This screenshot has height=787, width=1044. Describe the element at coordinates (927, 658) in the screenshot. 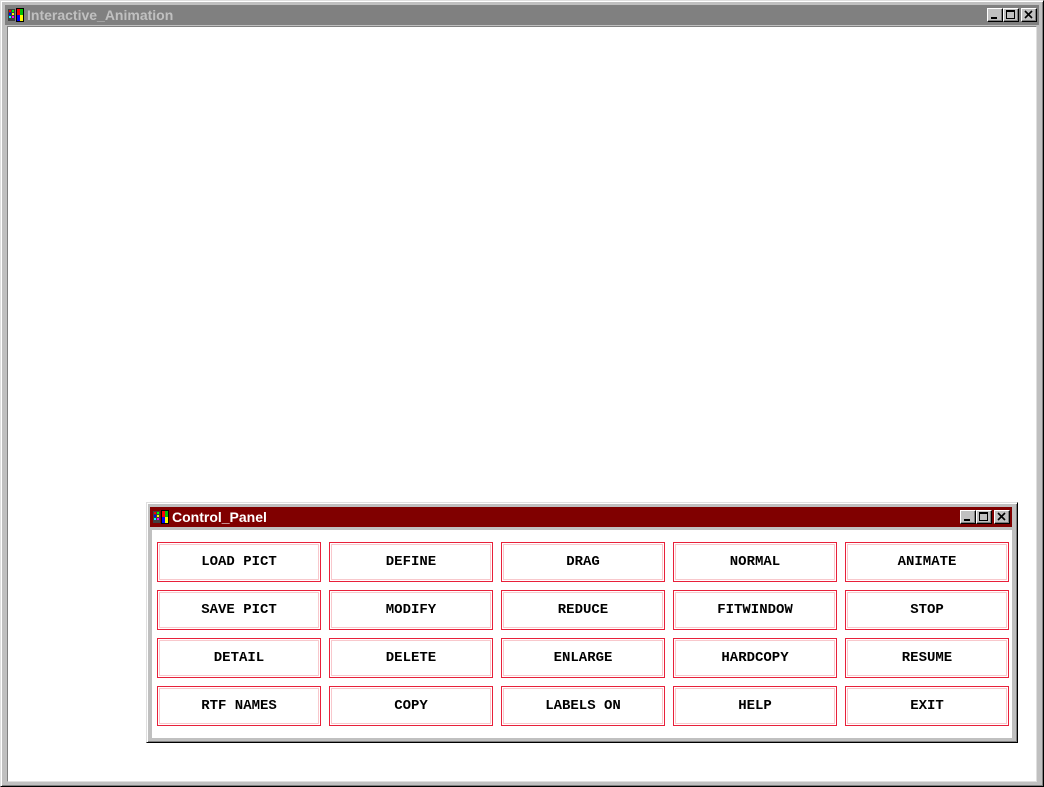

I see `resume-button: RESUME` at that location.